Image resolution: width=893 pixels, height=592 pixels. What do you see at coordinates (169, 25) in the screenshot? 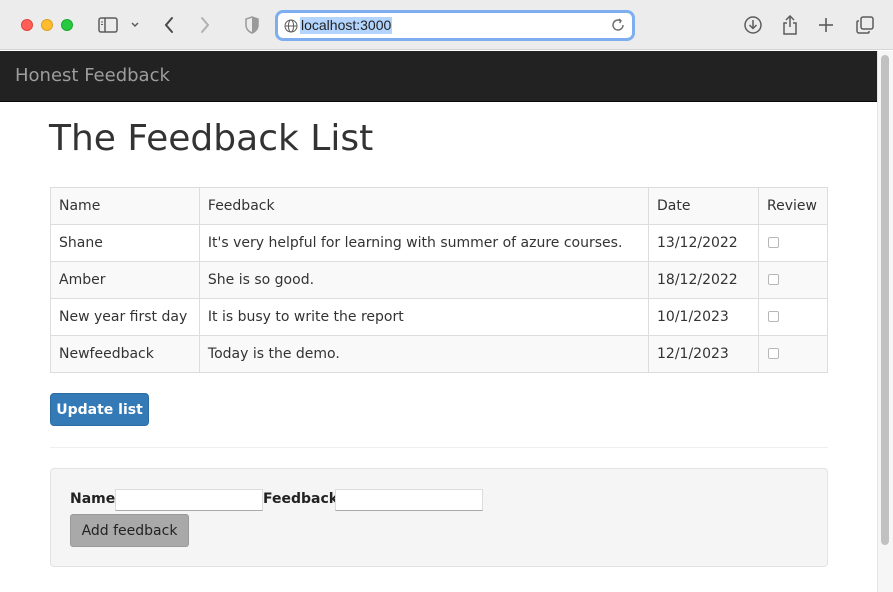
I see `back-icon` at bounding box center [169, 25].